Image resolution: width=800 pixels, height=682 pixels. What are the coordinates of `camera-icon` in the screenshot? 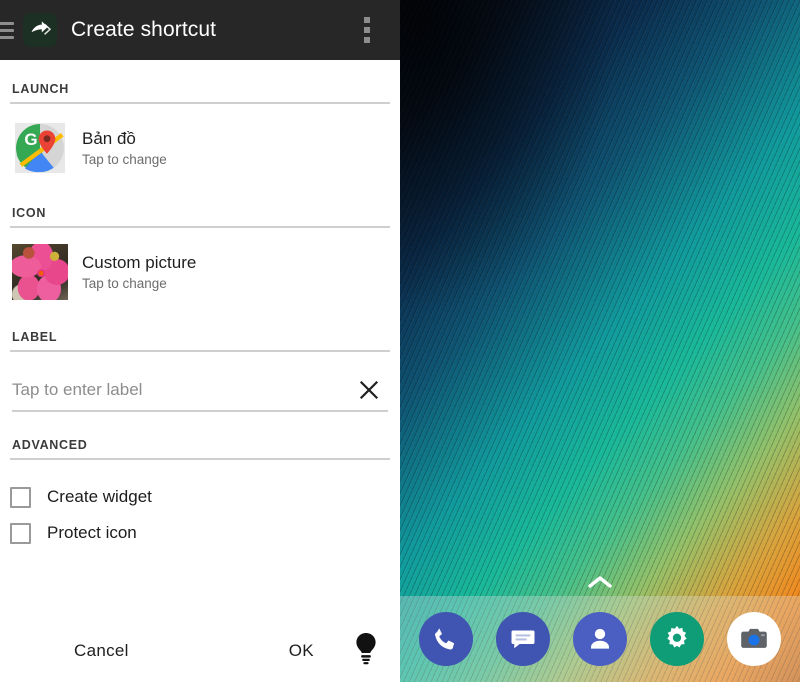 It's located at (753, 638).